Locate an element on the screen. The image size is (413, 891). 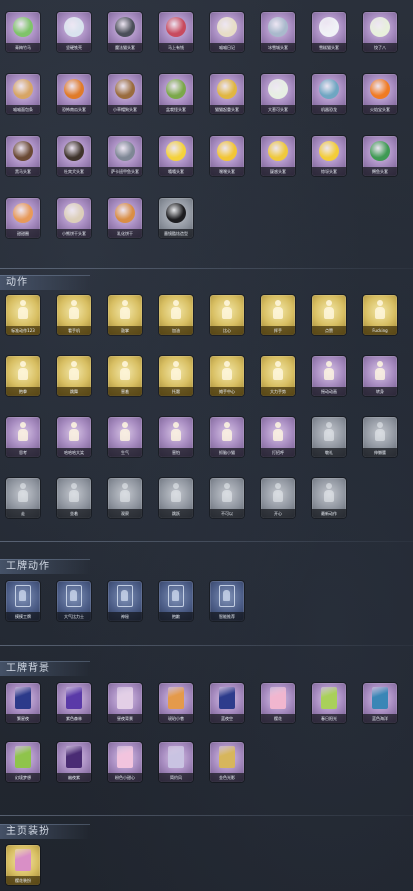
item-tile: 猫猫起重头套 is located at coordinates (227, 94).